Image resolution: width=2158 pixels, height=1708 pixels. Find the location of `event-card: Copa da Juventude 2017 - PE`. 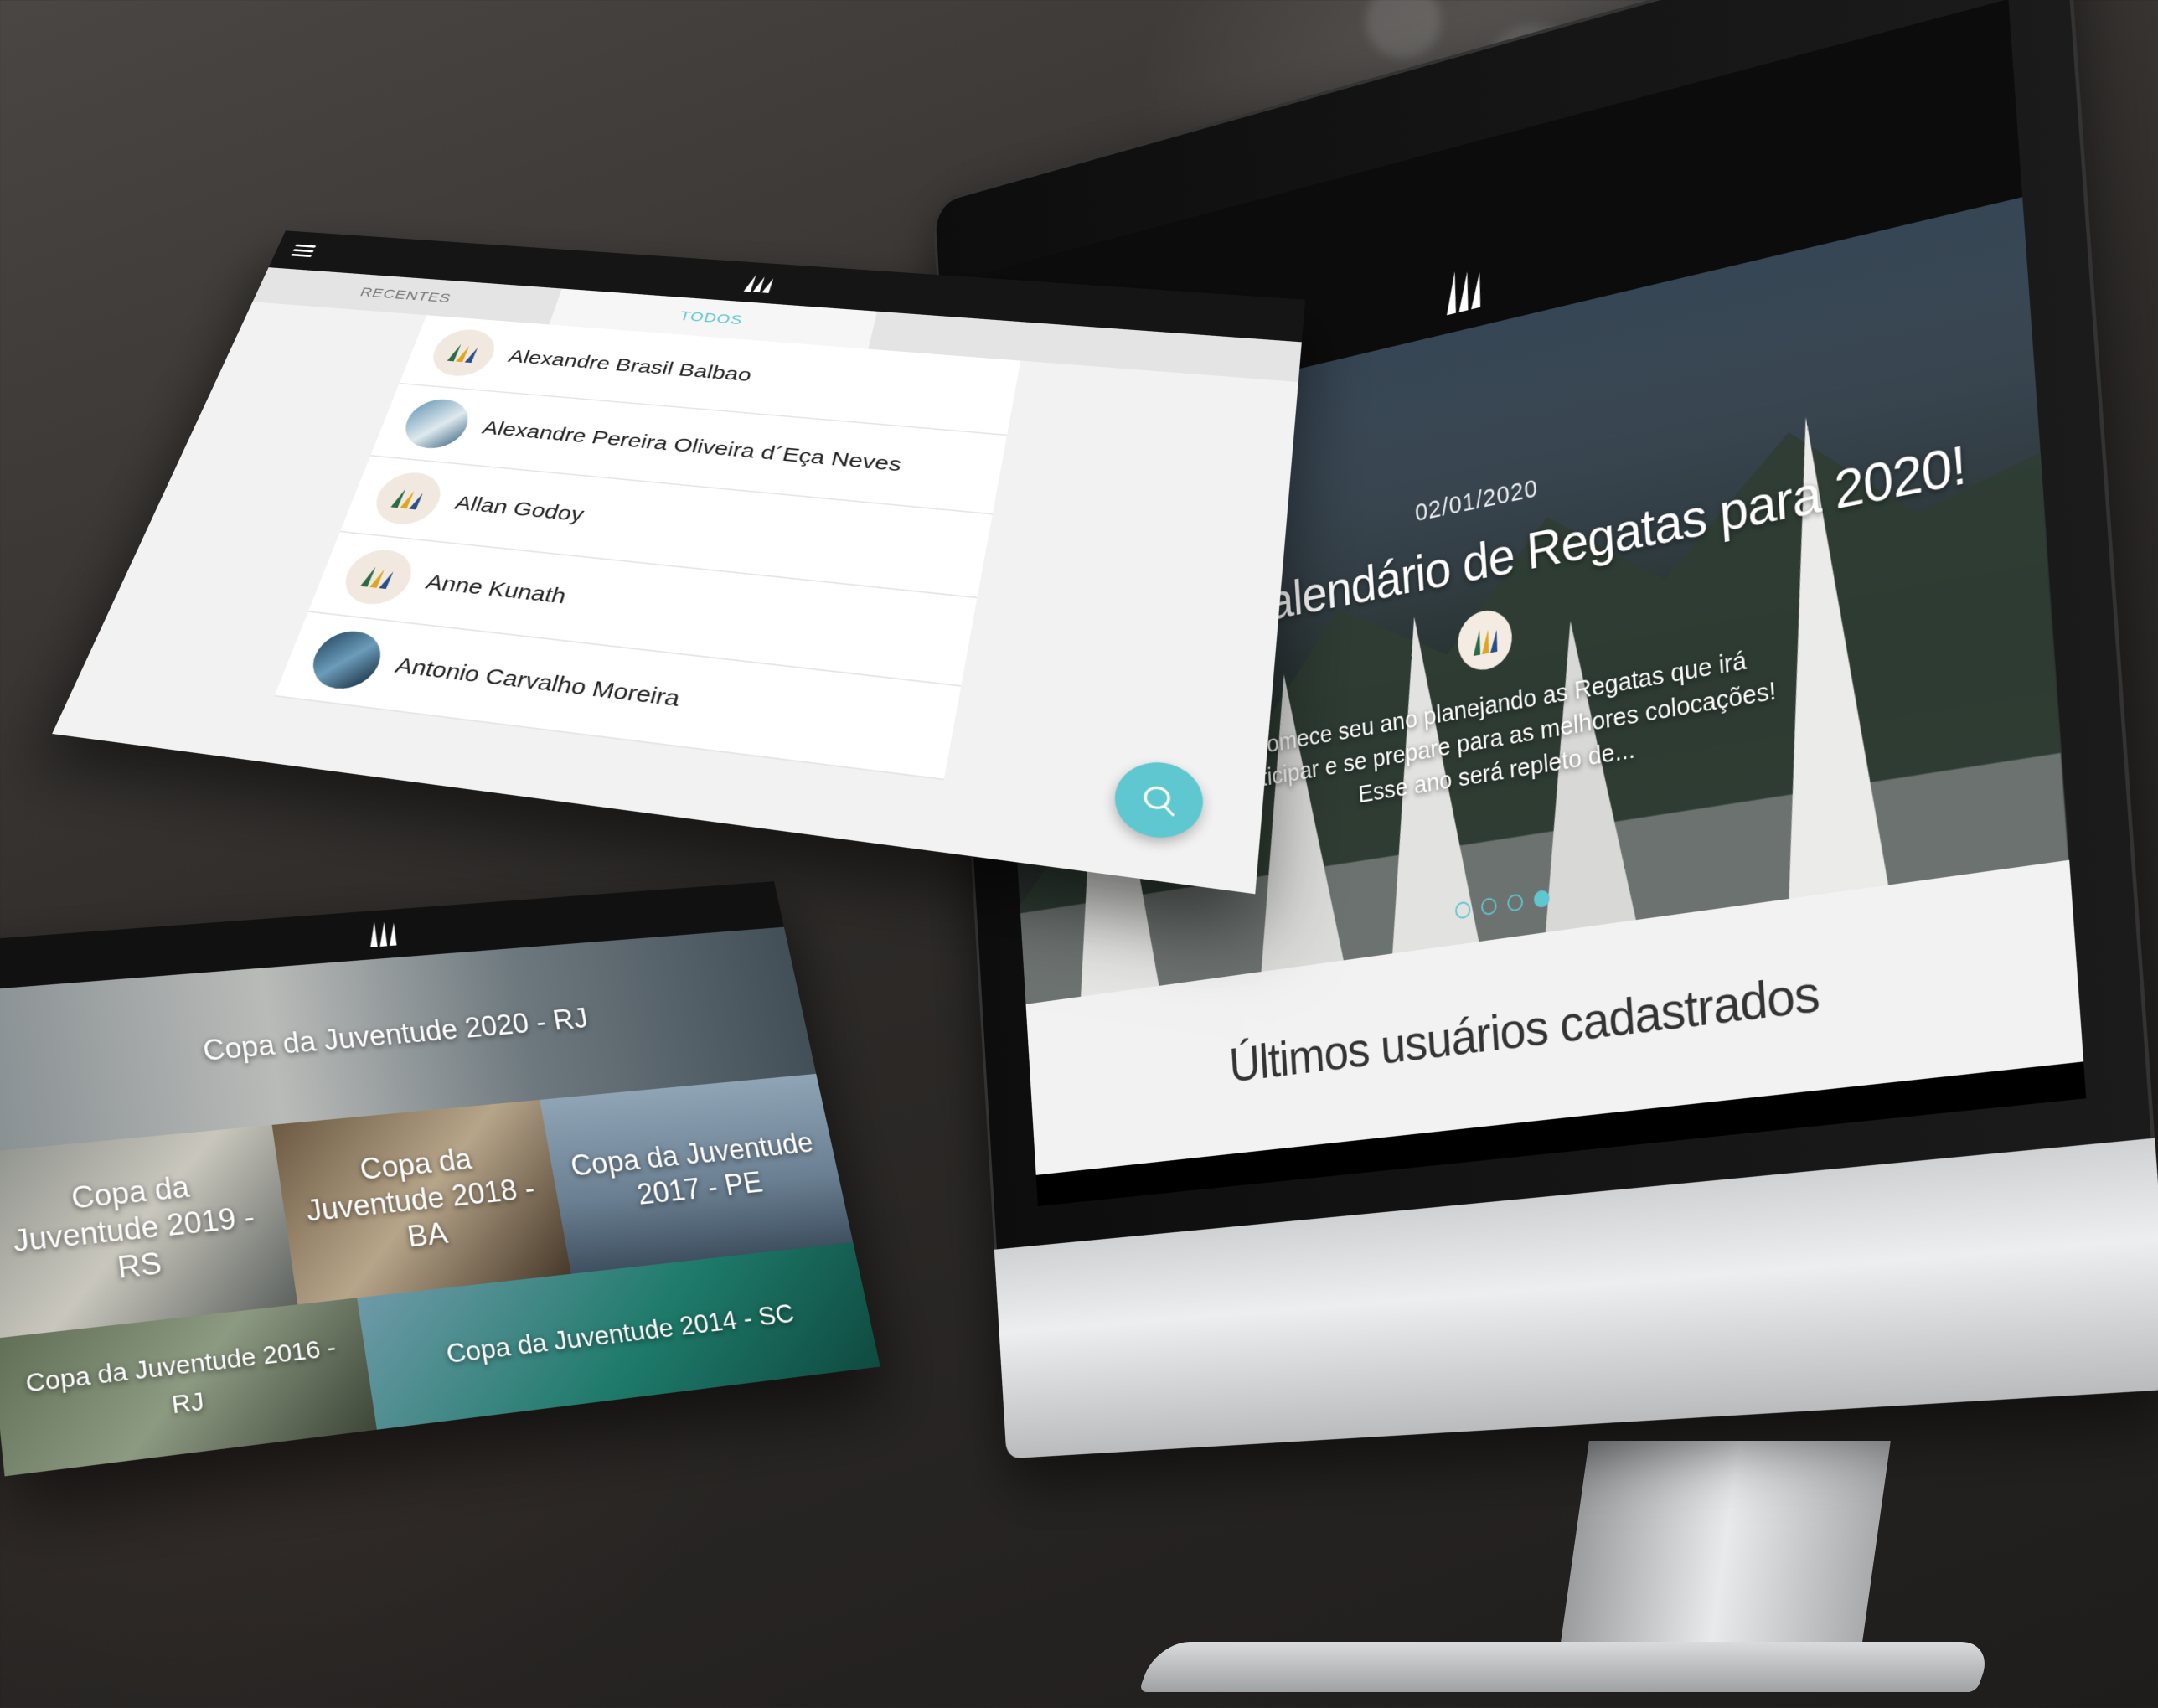

event-card: Copa da Juventude 2017 - PE is located at coordinates (696, 1174).